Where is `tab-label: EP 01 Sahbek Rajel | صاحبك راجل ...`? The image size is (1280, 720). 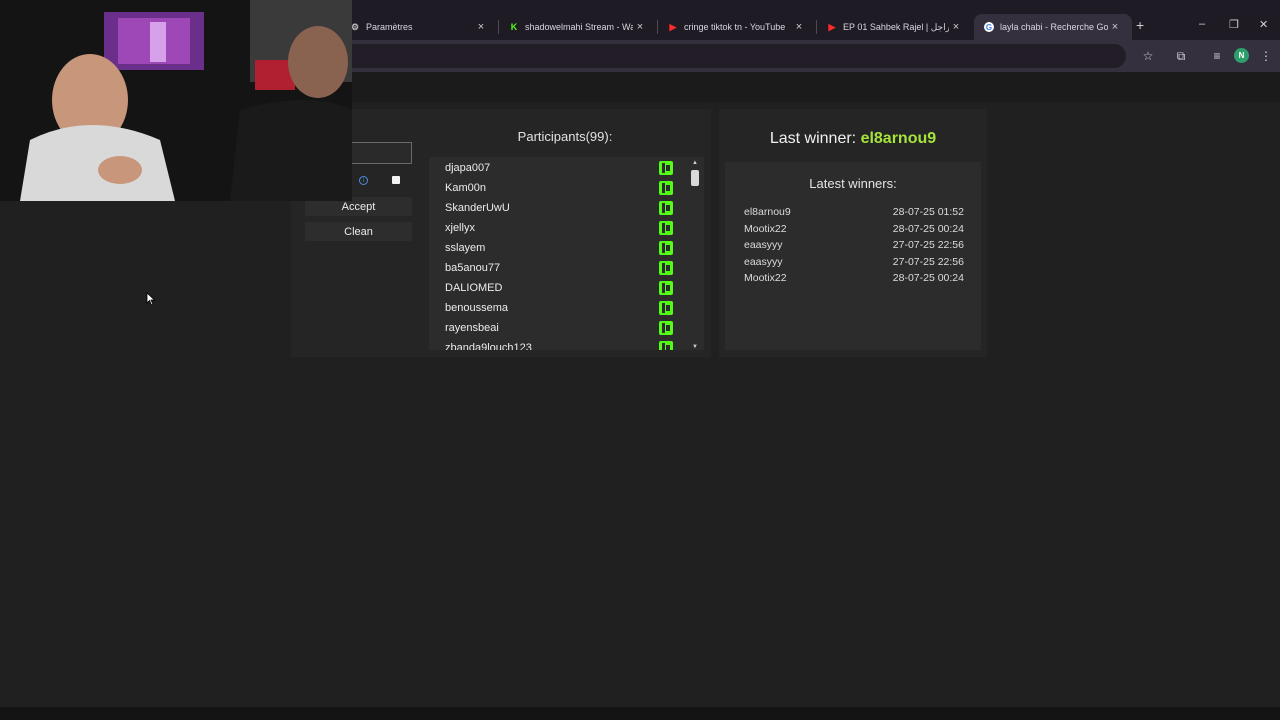
tab-label: EP 01 Sahbek Rajel | صاحبك راجل ... is located at coordinates (896, 26).